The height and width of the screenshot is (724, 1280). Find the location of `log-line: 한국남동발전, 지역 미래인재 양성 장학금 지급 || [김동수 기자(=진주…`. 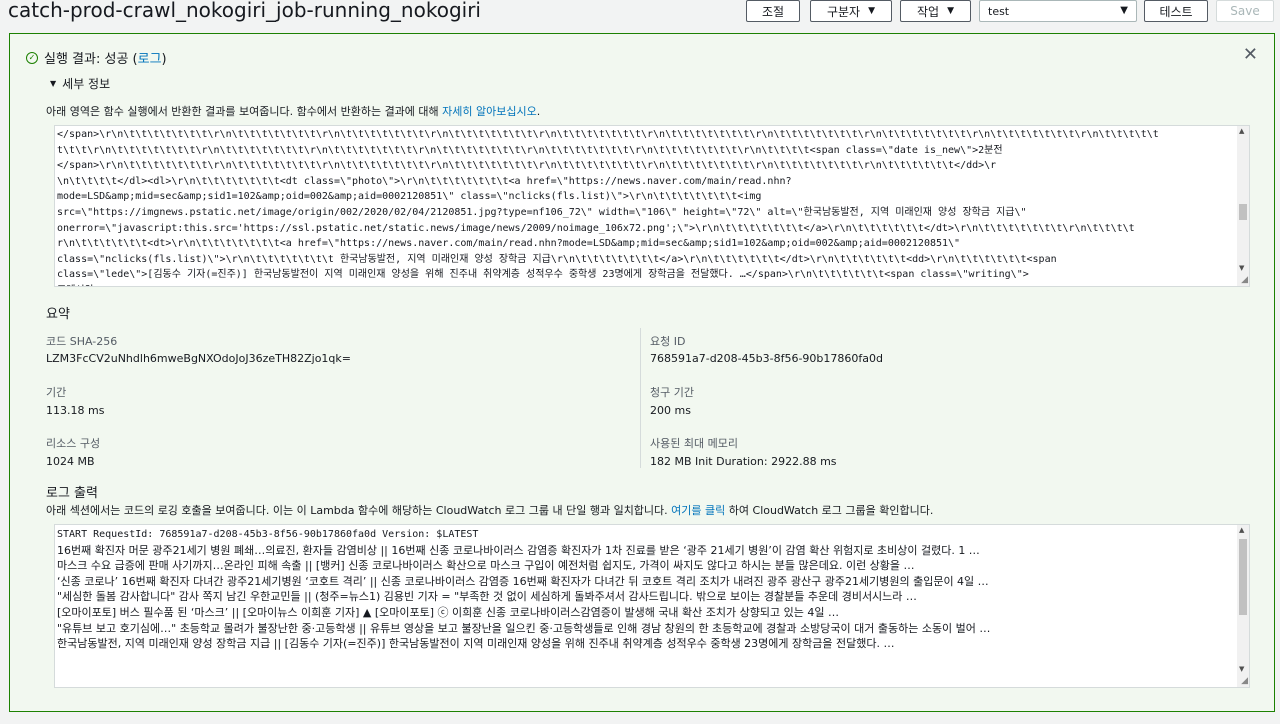

log-line: 한국남동발전, 지역 미래인재 양성 장학금 지급 || [김동수 기자(=진주… is located at coordinates (476, 644).